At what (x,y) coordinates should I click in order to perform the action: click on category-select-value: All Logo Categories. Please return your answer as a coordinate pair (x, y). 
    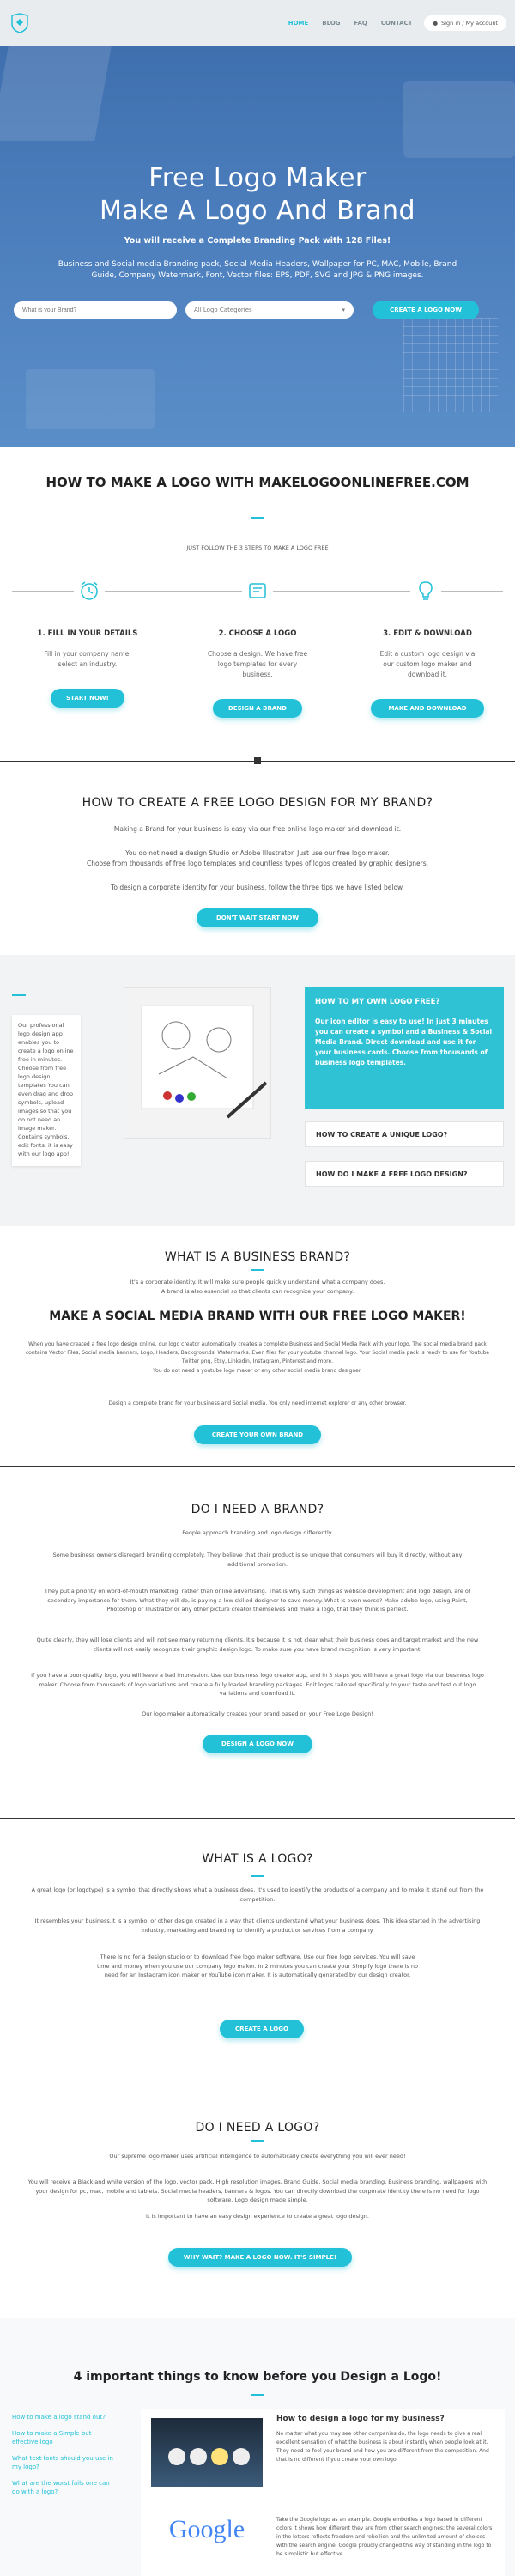
    Looking at the image, I should click on (223, 310).